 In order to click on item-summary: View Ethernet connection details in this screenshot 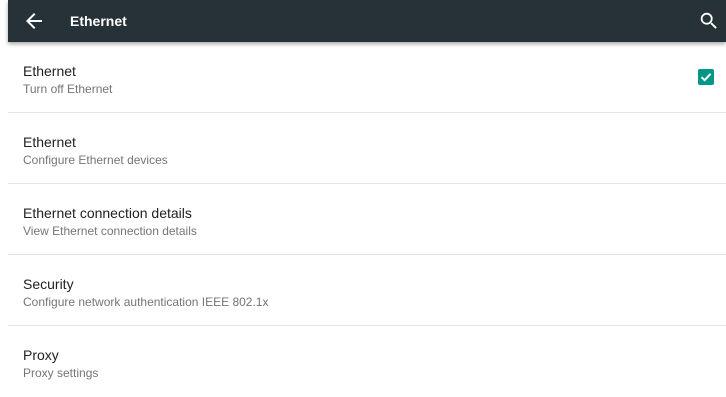, I will do `click(110, 231)`.